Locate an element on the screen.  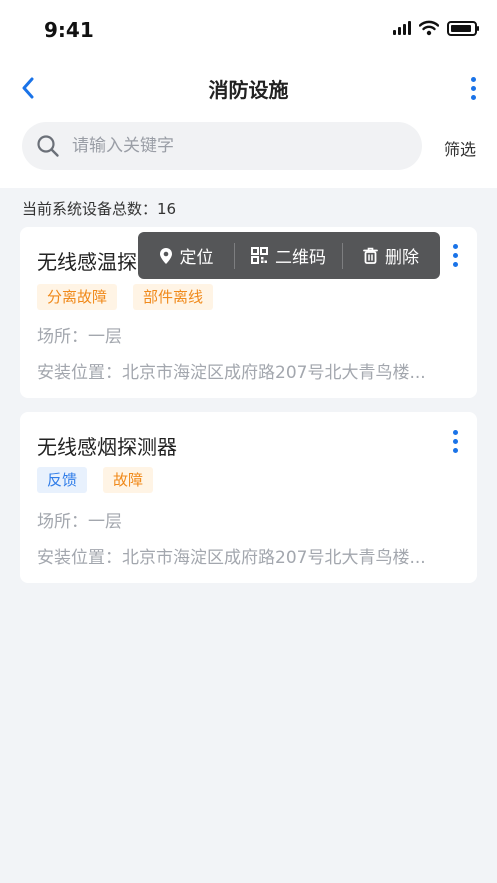
status-tags: 分离故障 部件离线 is located at coordinates (125, 297).